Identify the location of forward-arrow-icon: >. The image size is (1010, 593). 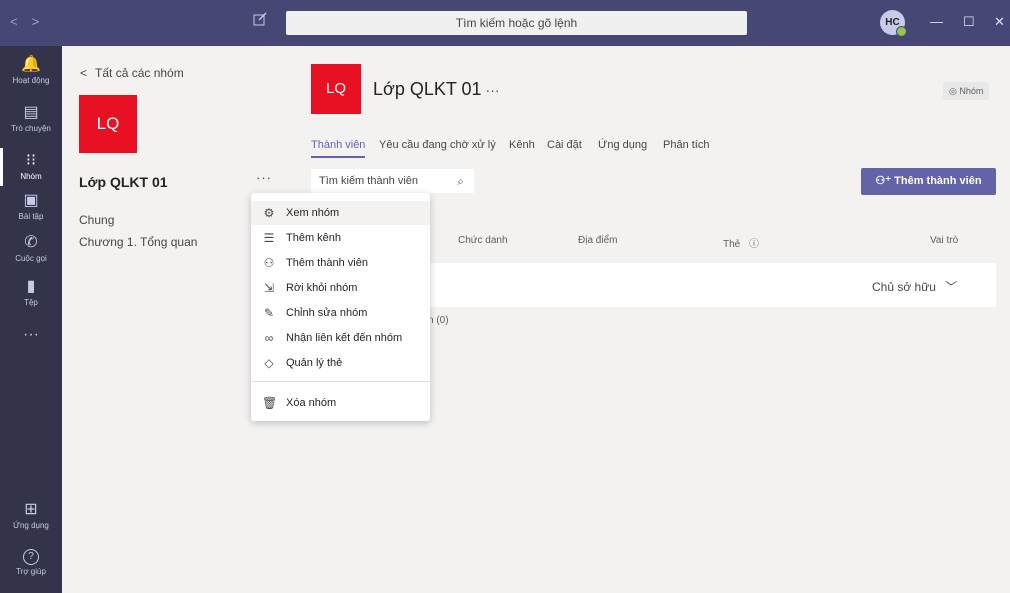
(43, 21).